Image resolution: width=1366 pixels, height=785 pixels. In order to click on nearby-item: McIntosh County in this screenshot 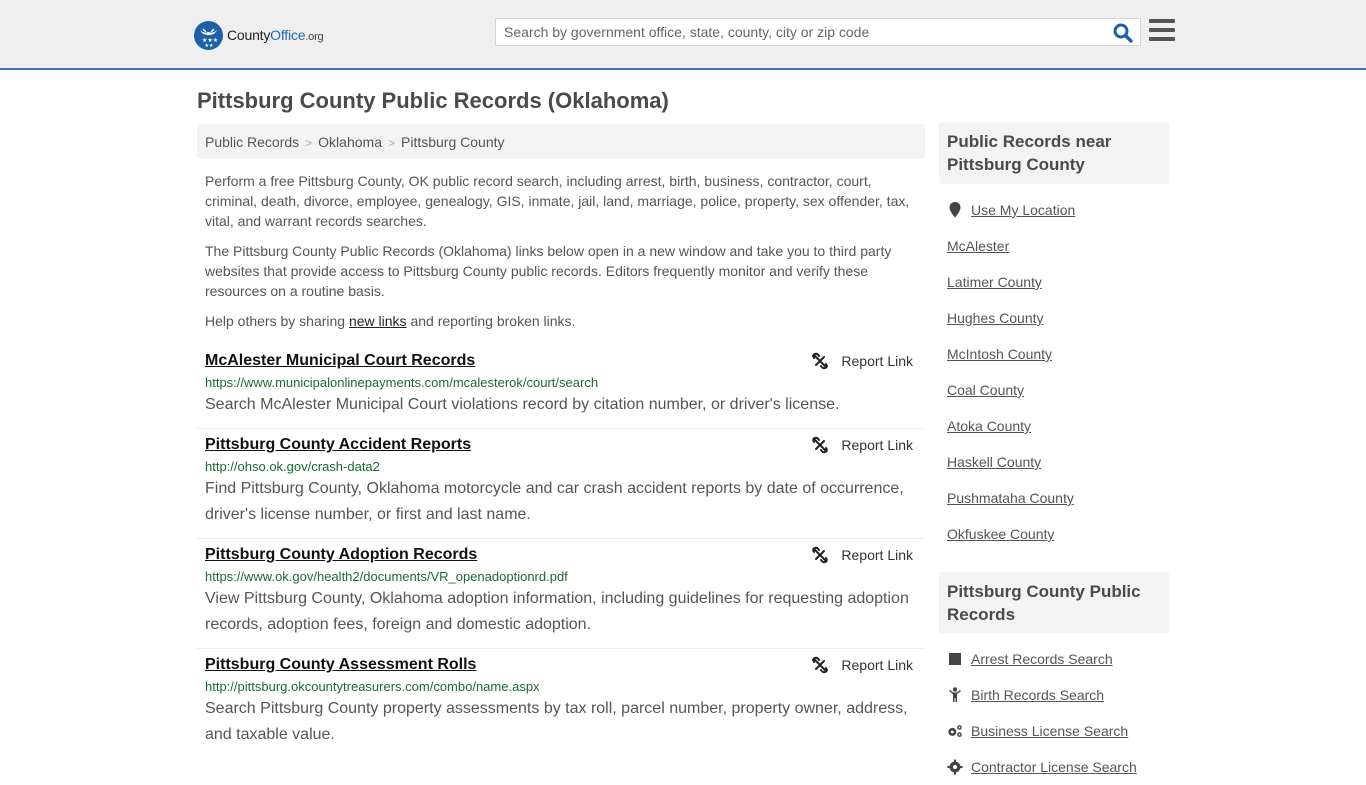, I will do `click(1058, 354)`.